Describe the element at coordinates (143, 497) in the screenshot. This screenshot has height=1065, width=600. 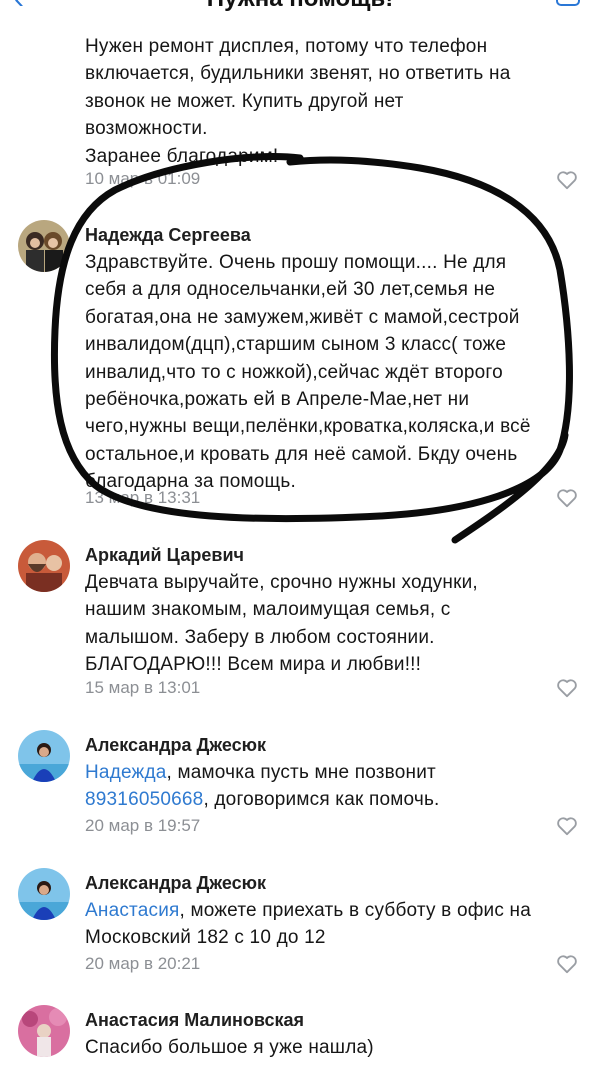
I see `comment-date: 13 мар в 13:31` at that location.